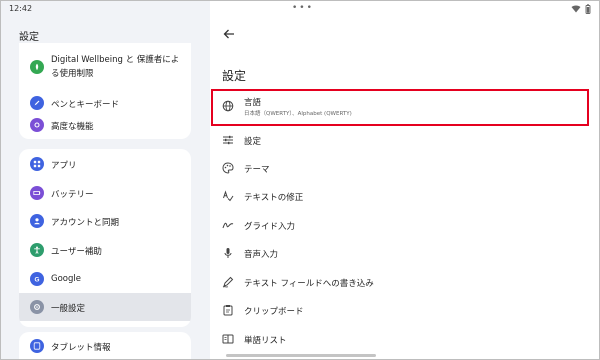 This screenshot has height=360, width=600. I want to click on sidebar-item-label: タブレット情報, so click(81, 348).